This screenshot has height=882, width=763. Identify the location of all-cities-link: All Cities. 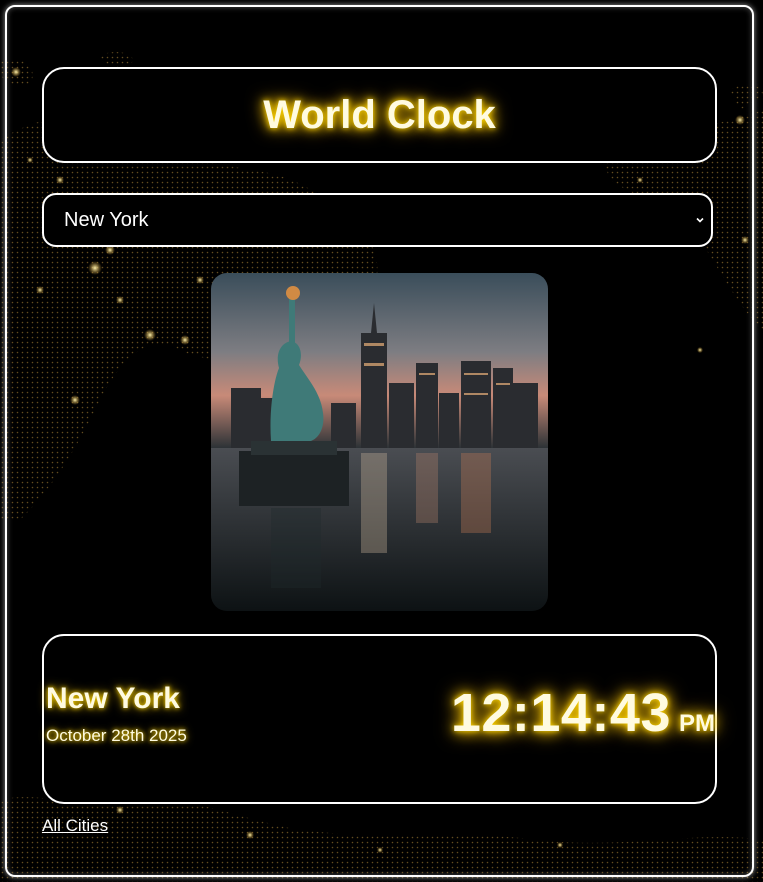
(75, 826).